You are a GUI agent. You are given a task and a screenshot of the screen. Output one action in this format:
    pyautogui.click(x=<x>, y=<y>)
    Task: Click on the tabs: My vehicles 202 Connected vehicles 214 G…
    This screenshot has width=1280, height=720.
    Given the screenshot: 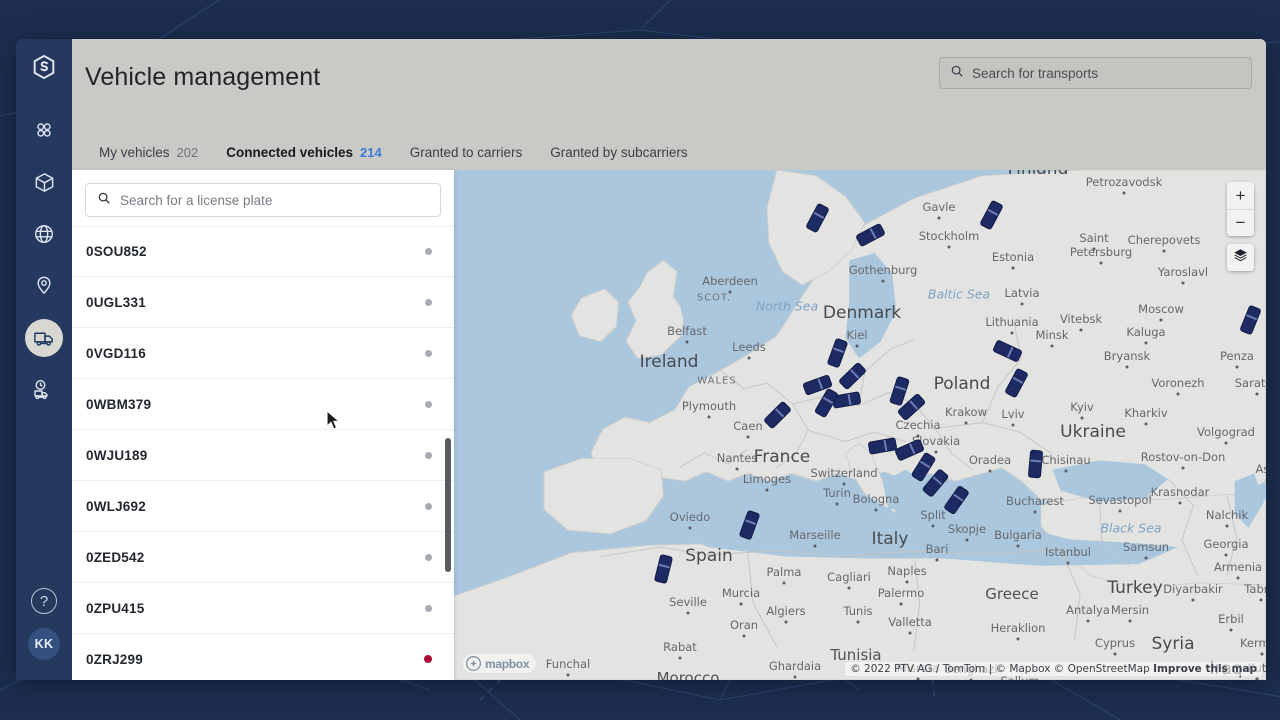 What is the action you would take?
    pyautogui.click(x=669, y=153)
    